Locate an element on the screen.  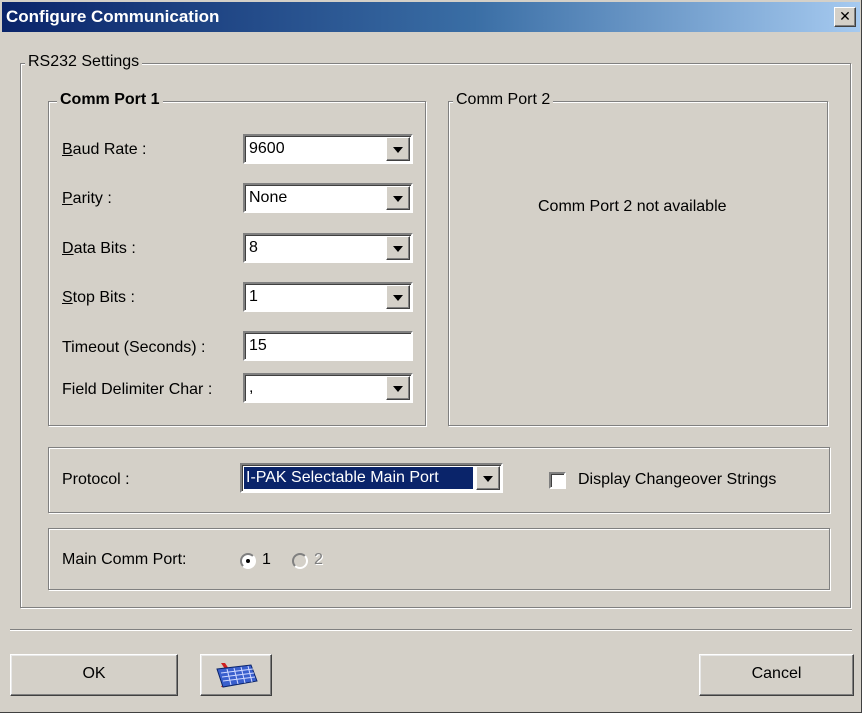
data-bits-select: 8 is located at coordinates (328, 248).